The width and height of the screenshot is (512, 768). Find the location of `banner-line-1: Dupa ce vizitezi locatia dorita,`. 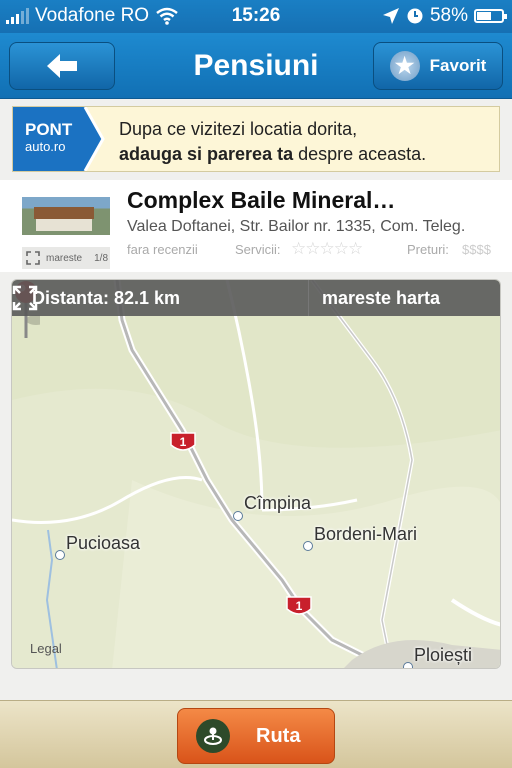

banner-line-1: Dupa ce vizitezi locatia dorita, is located at coordinates (238, 129).